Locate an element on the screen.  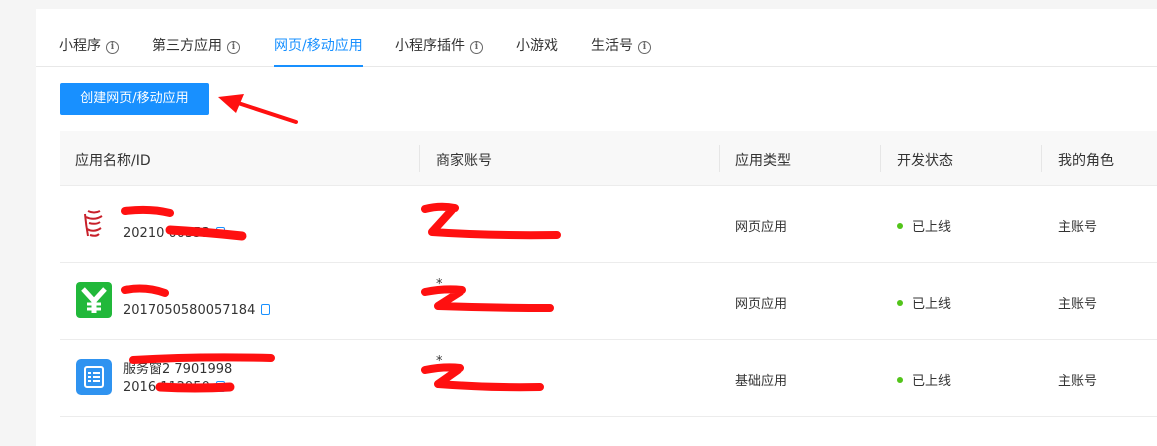
tab-label: 网页/移动应用 is located at coordinates (318, 46).